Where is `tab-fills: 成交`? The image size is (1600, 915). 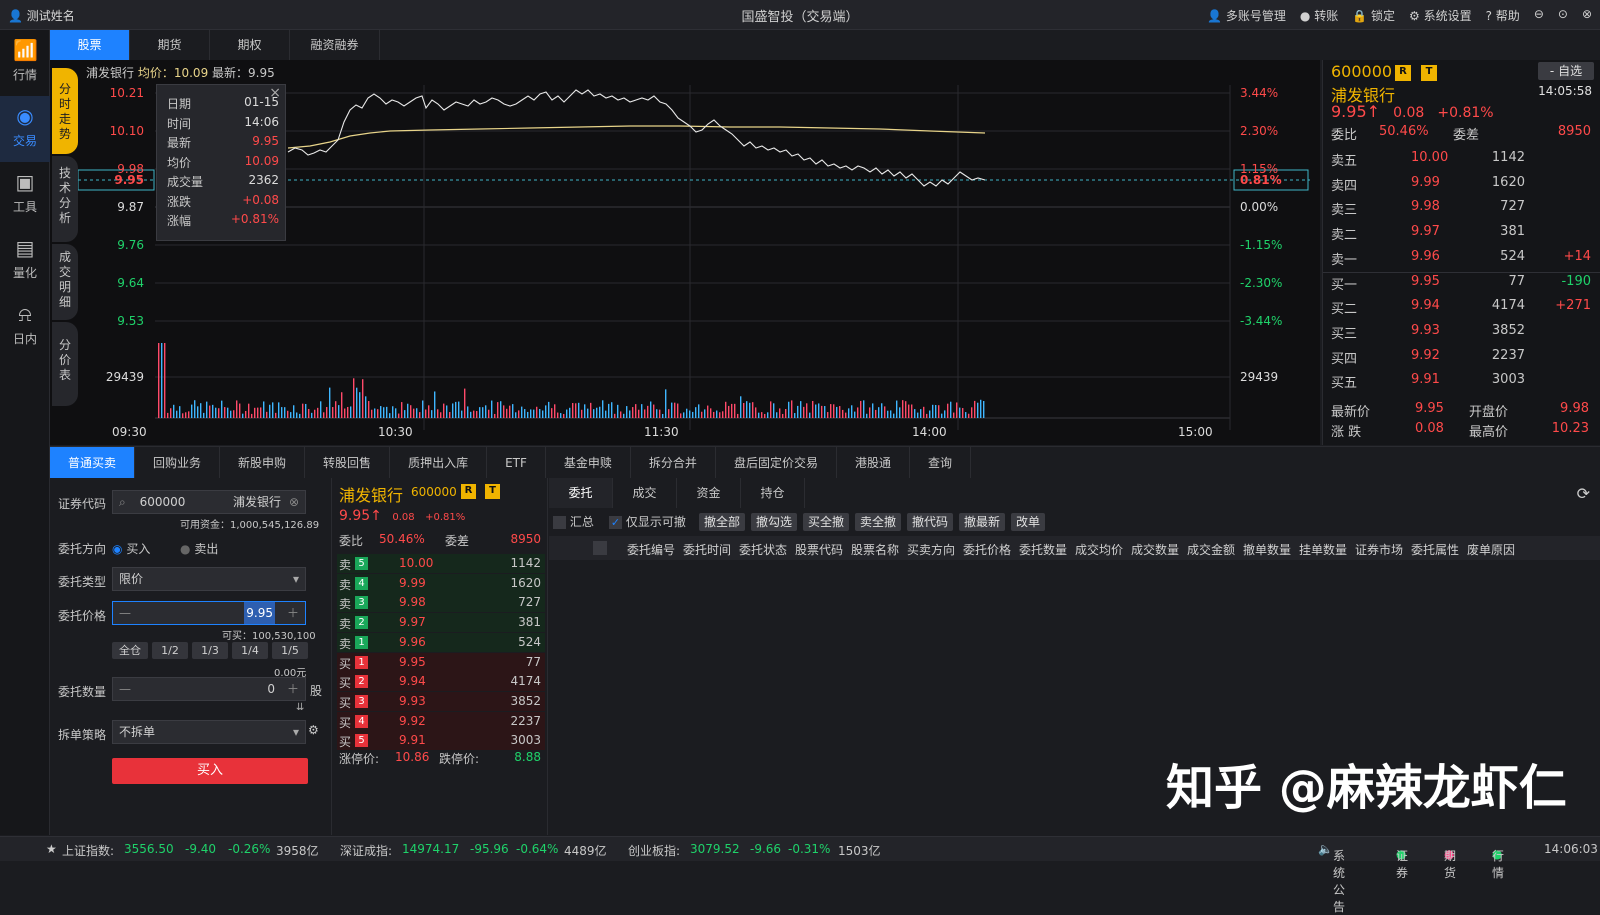
tab-fills: 成交 is located at coordinates (645, 493).